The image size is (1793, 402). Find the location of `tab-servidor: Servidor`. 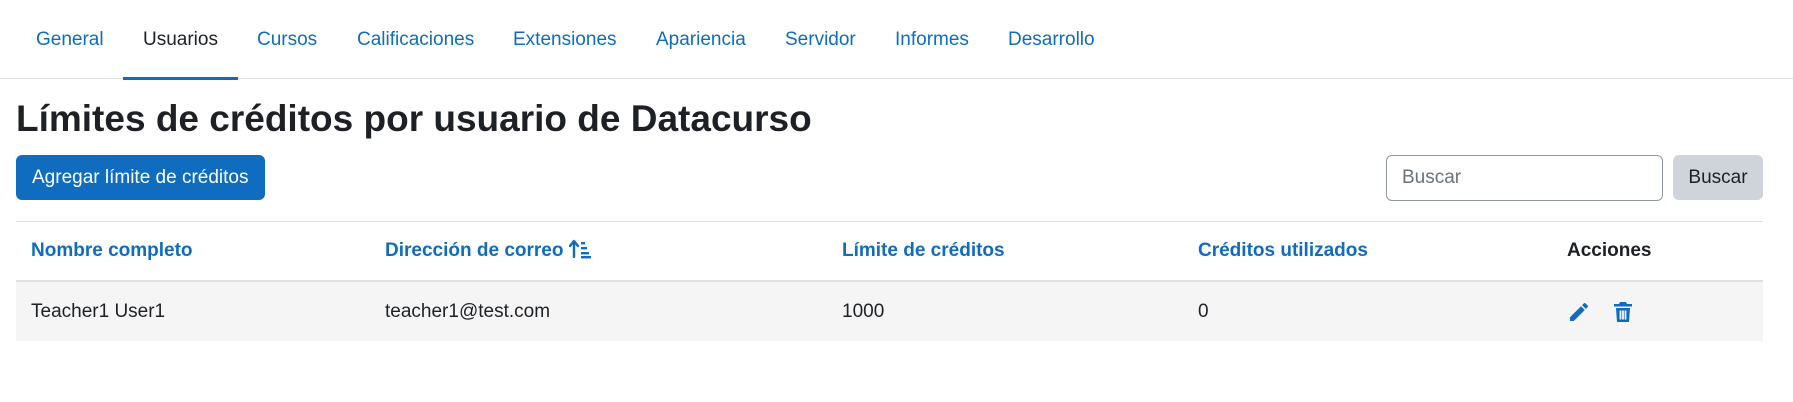

tab-servidor: Servidor is located at coordinates (820, 39).